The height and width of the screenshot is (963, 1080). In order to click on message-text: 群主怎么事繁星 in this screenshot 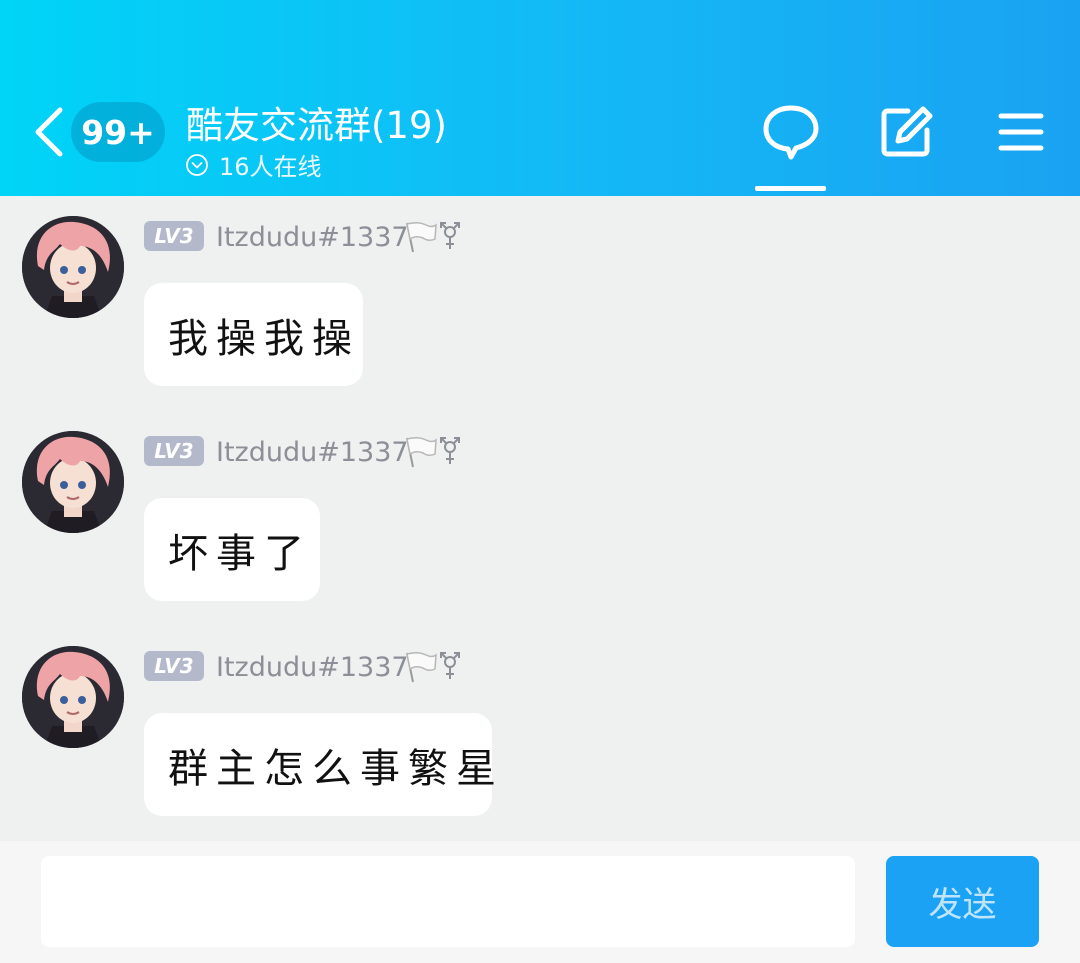, I will do `click(336, 768)`.